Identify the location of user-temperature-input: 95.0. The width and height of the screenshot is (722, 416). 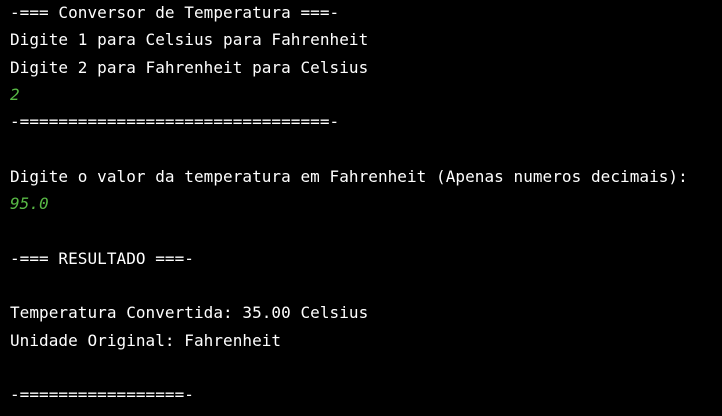
(29, 204).